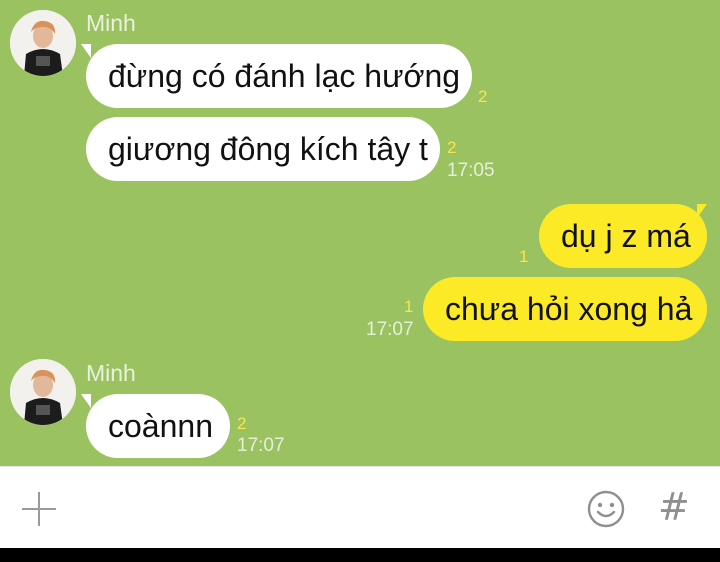 The width and height of the screenshot is (720, 562). What do you see at coordinates (565, 309) in the screenshot?
I see `message-bubble: chưa hỏi xong hả` at bounding box center [565, 309].